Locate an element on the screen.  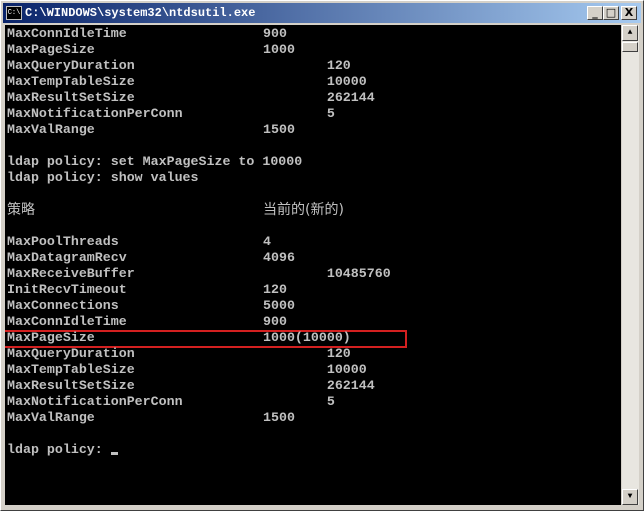
line-value: 5000 is located at coordinates (279, 305).